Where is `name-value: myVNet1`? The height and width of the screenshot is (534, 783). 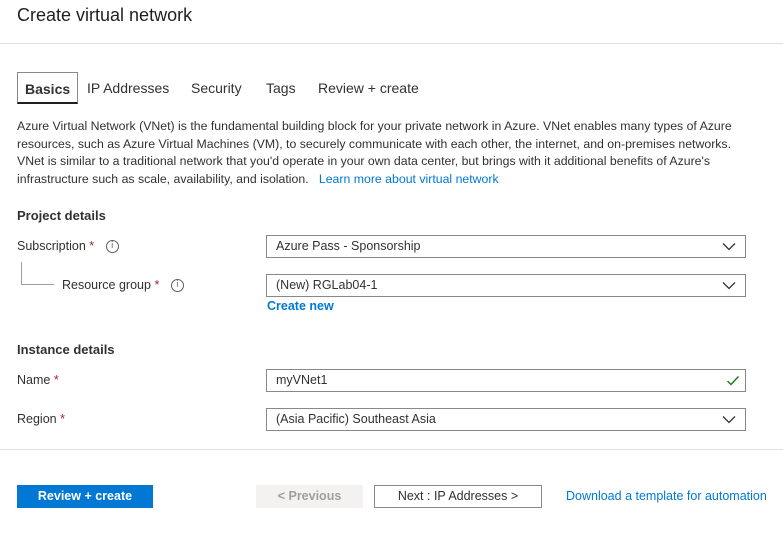
name-value: myVNet1 is located at coordinates (302, 380).